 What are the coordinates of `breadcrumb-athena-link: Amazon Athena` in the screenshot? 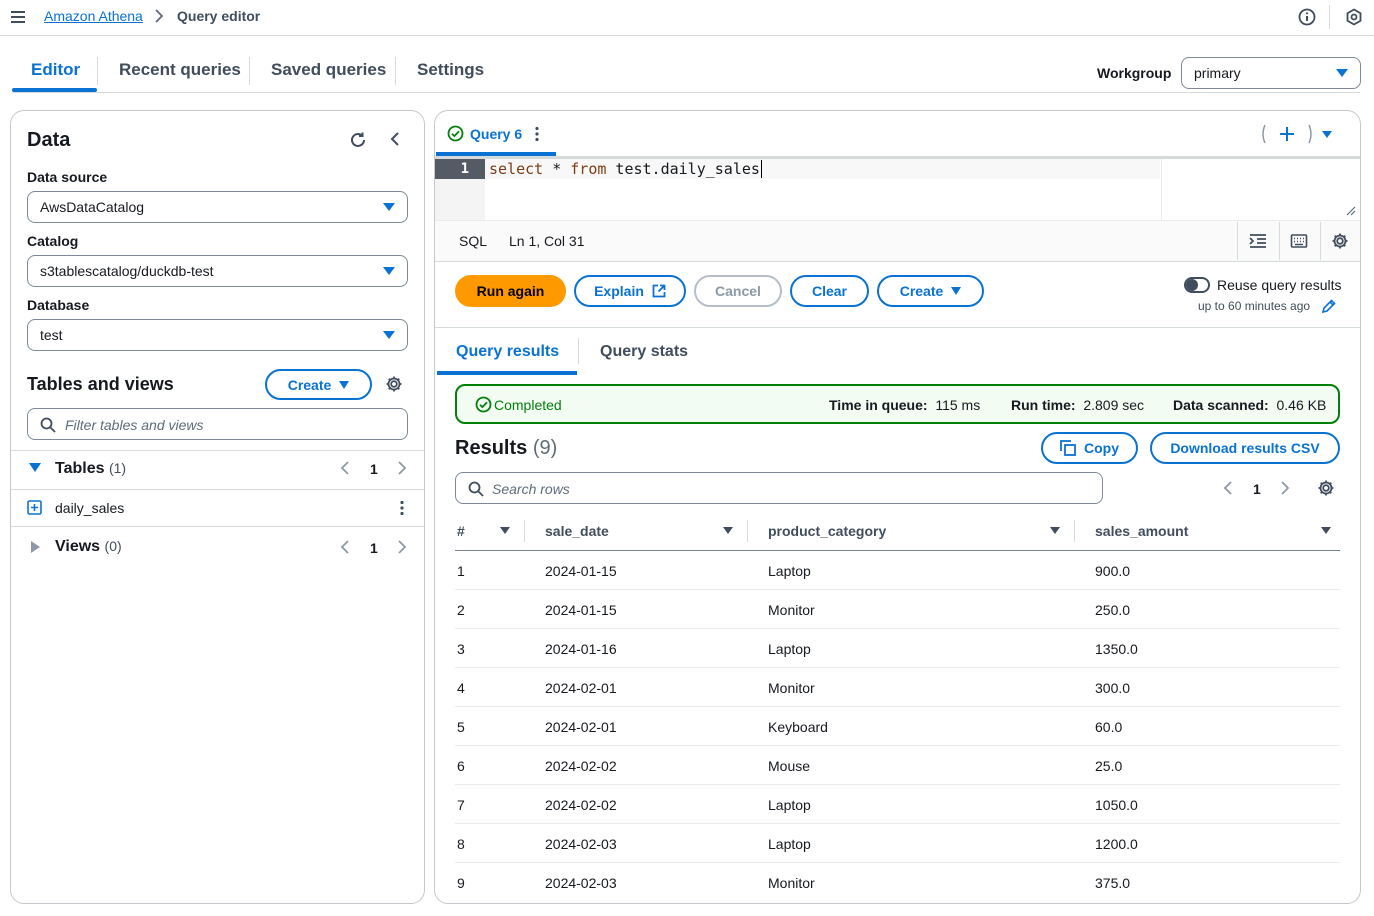 It's located at (93, 16).